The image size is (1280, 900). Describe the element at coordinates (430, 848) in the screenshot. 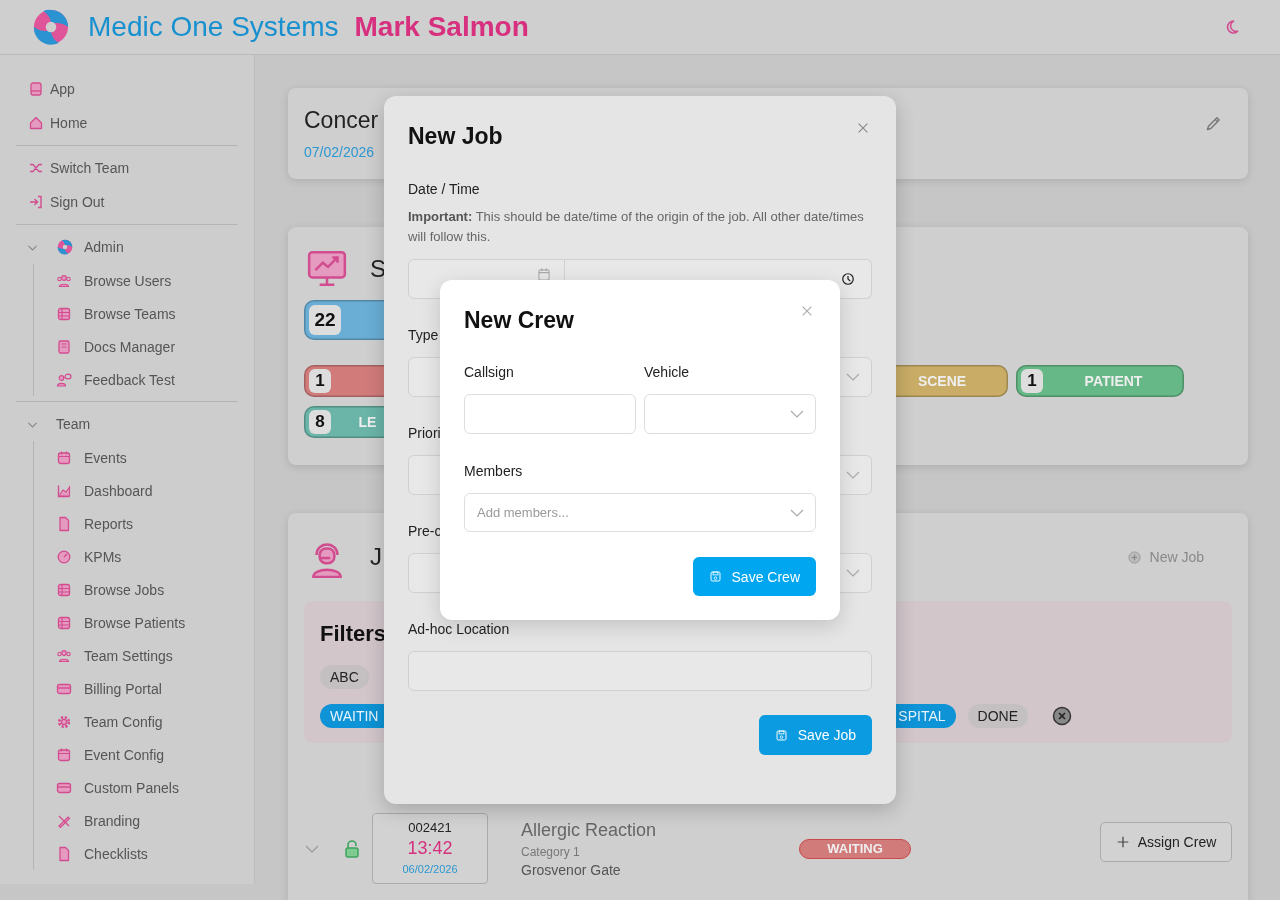

I see `job-time: 13:42` at that location.